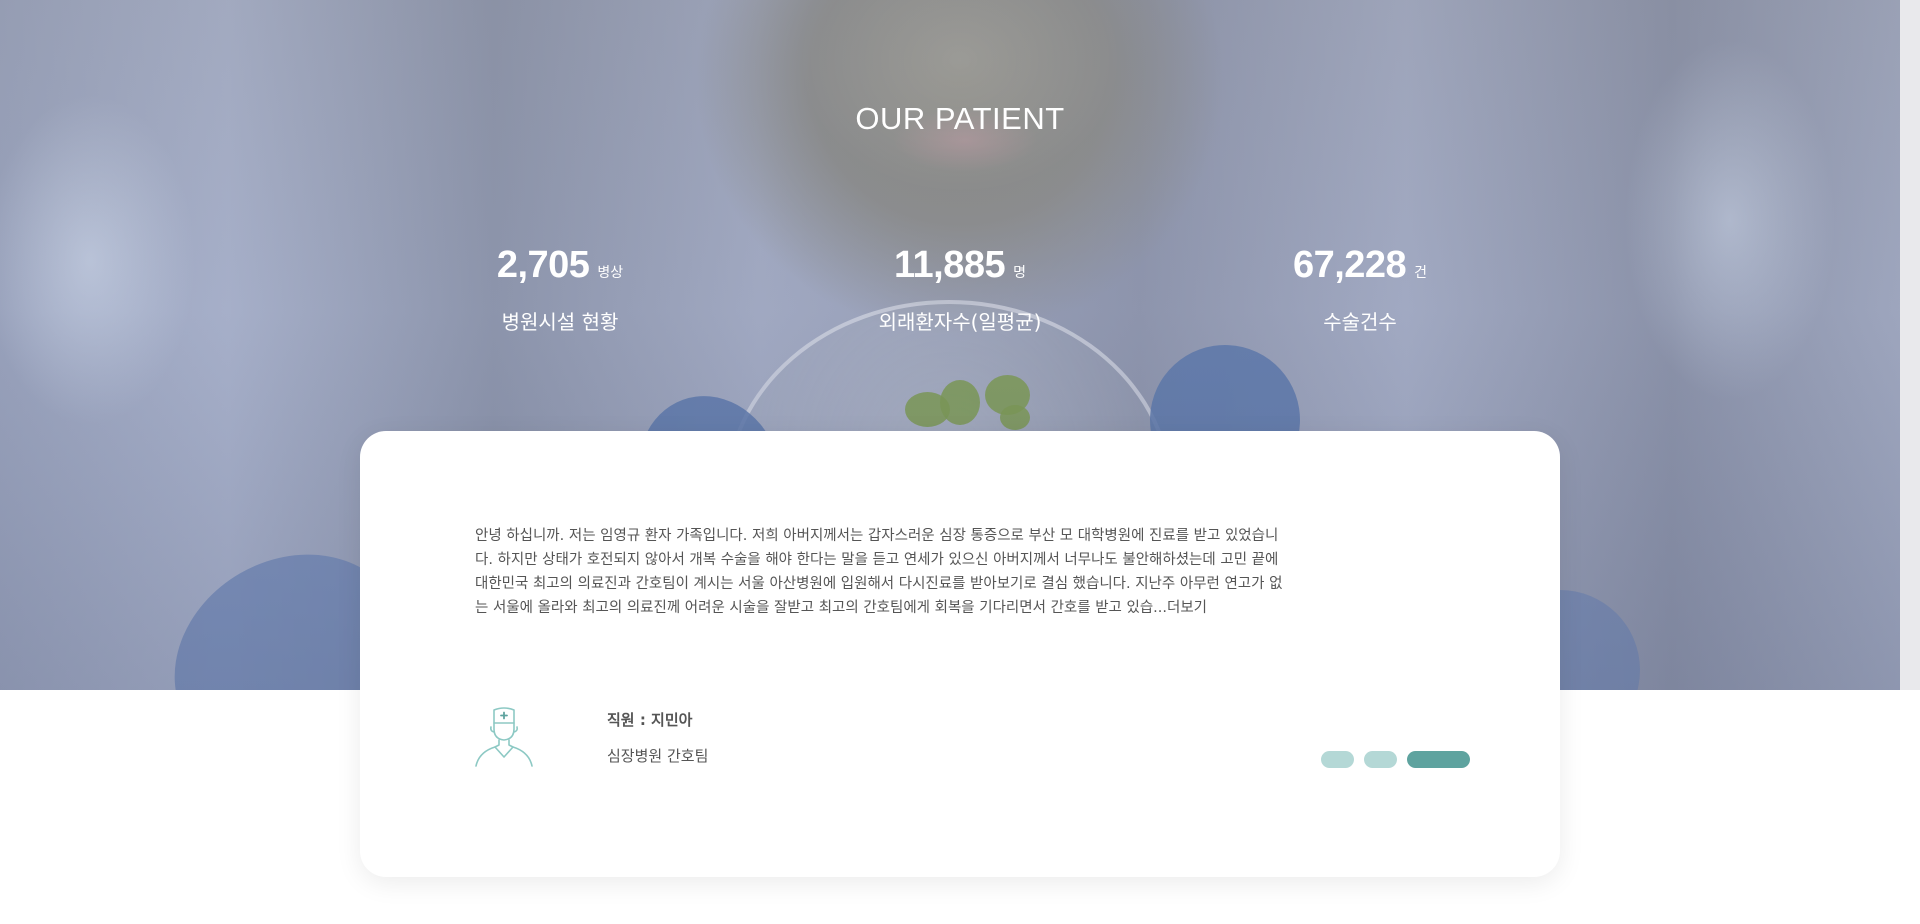  I want to click on stat-label: 수술건수, so click(1360, 322).